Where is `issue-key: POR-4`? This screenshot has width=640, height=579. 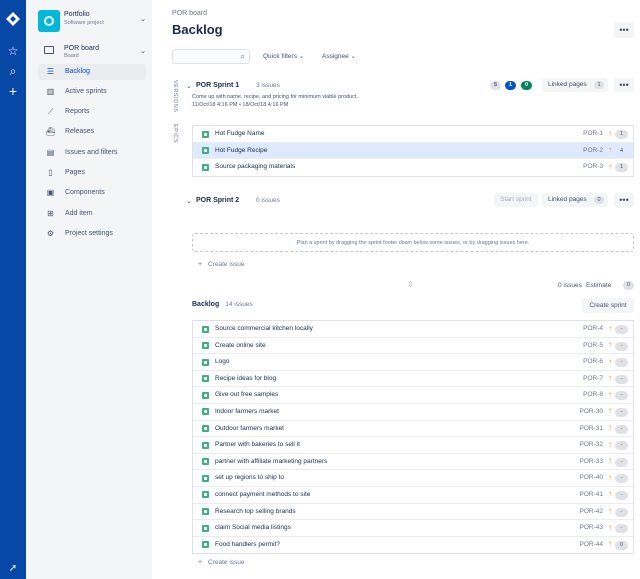
issue-key: POR-4 is located at coordinates (593, 328).